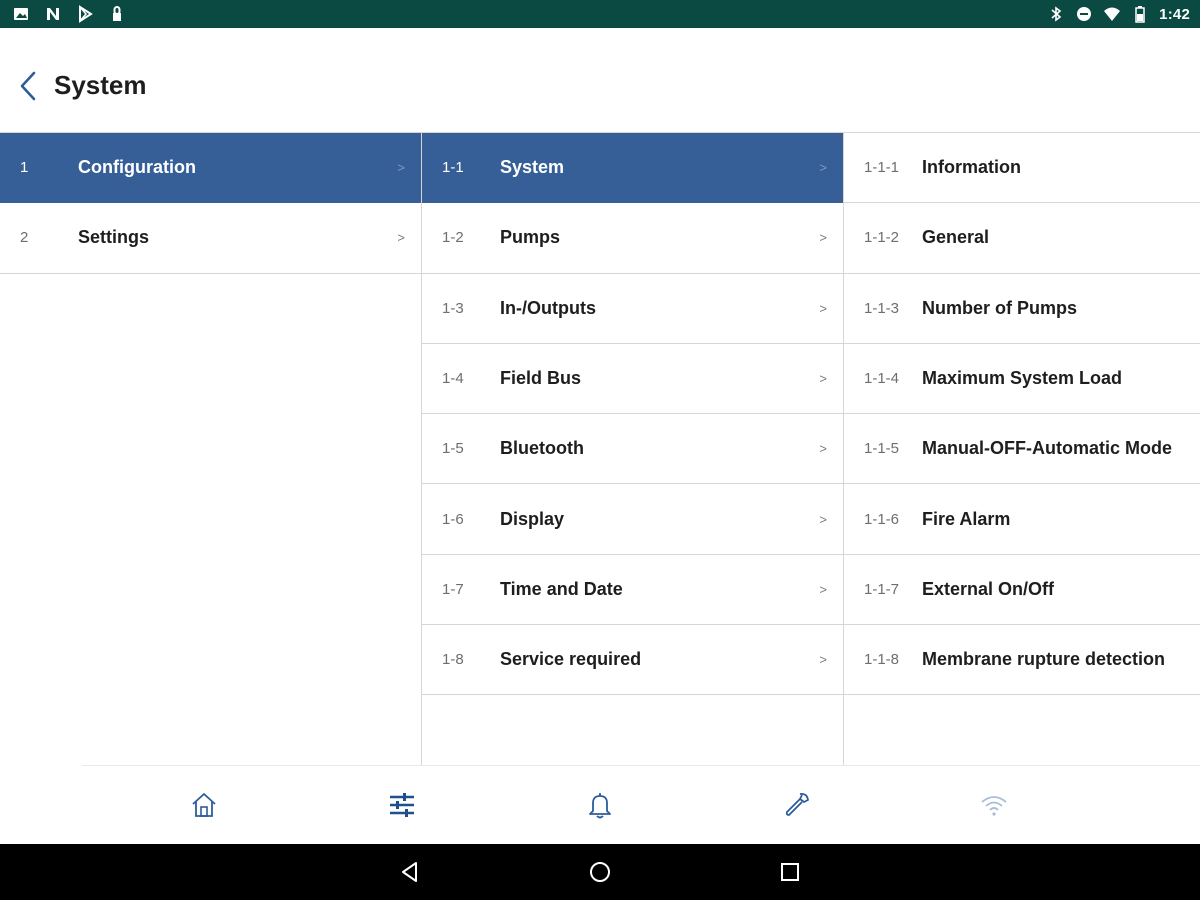 The image size is (1200, 900). I want to click on menu-item-label: General, so click(956, 237).